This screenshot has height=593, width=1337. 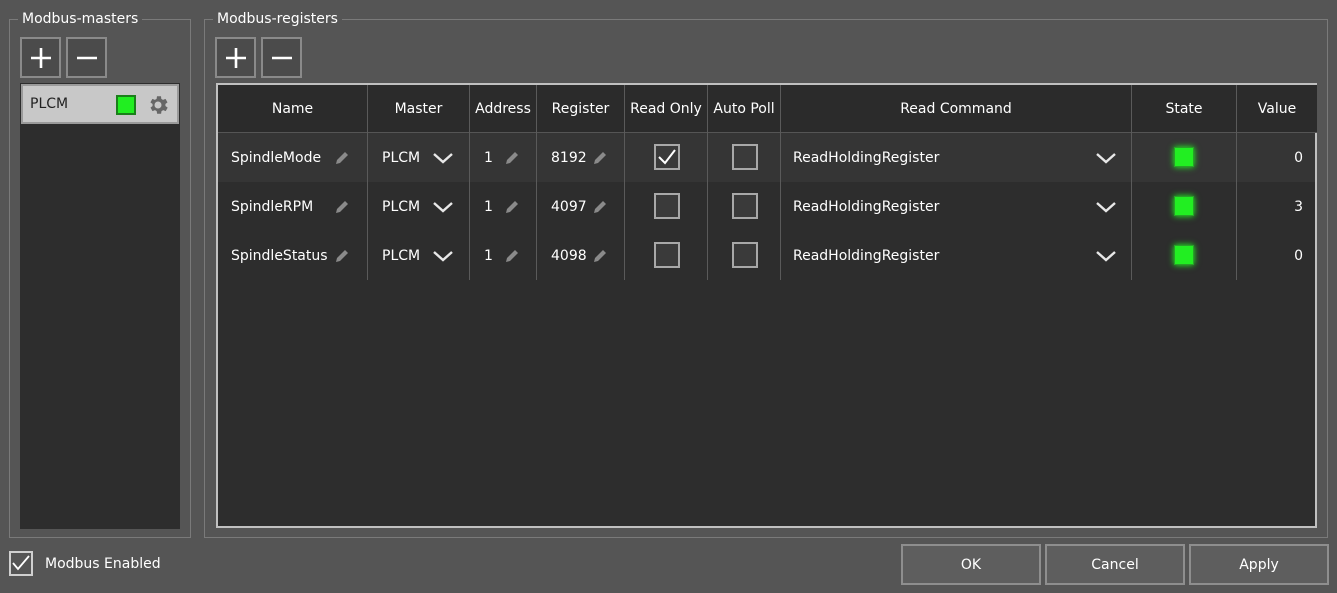 I want to click on cancel-button: Cancel, so click(x=1115, y=564).